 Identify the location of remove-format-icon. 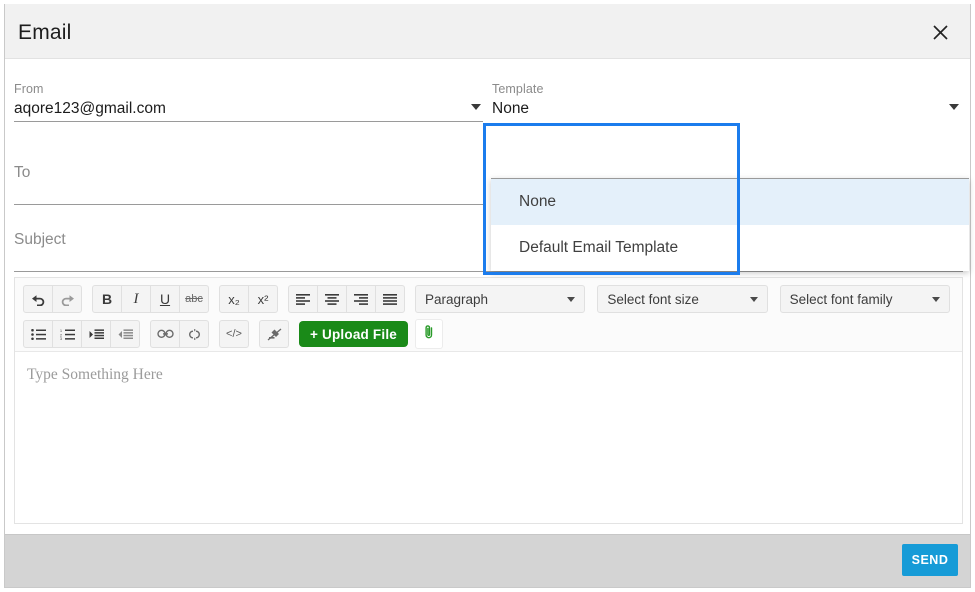
(274, 334).